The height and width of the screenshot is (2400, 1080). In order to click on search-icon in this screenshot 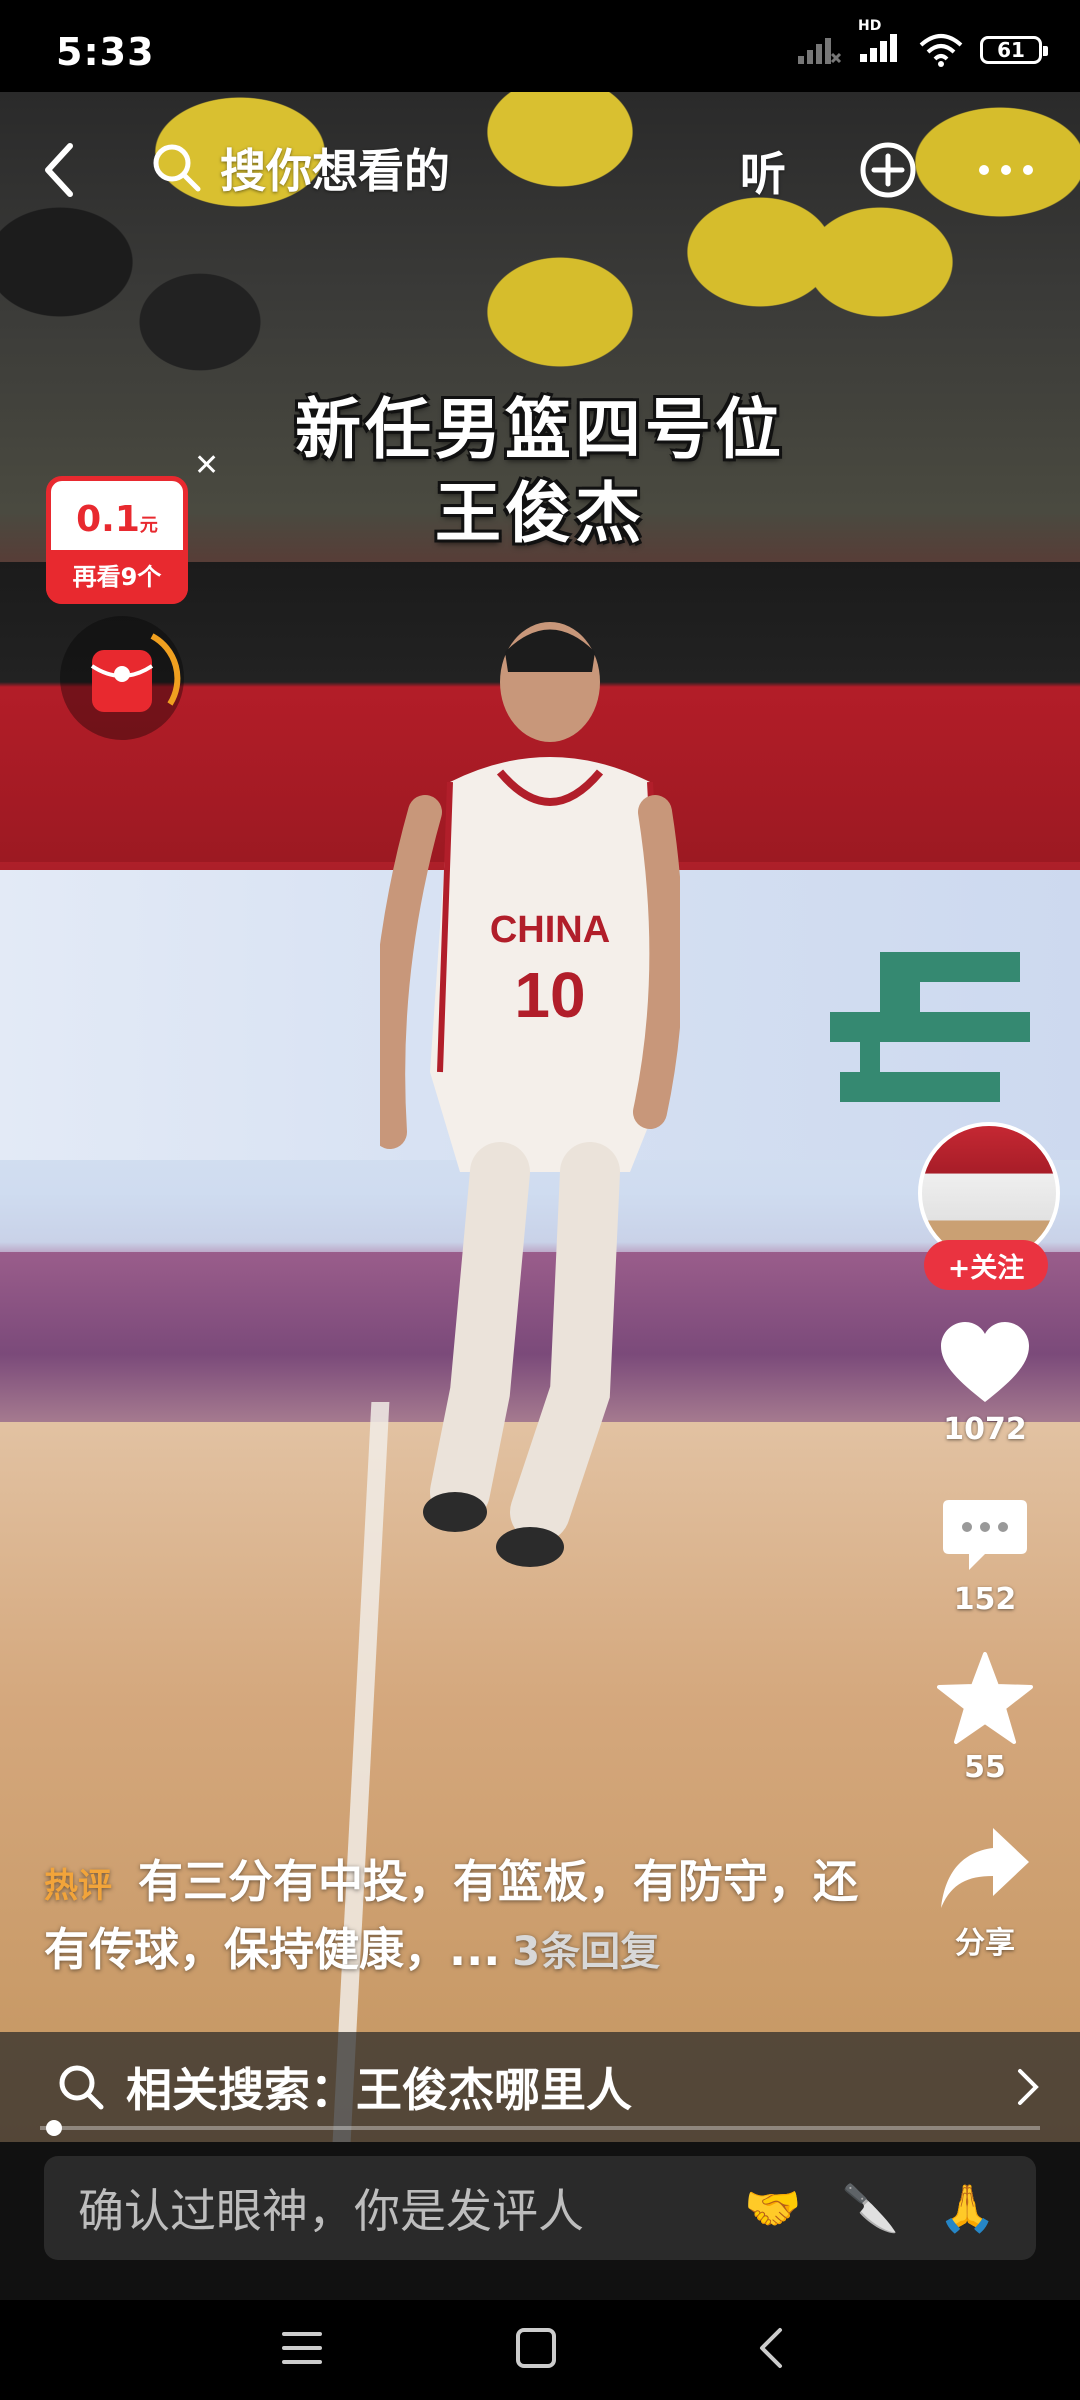, I will do `click(177, 168)`.